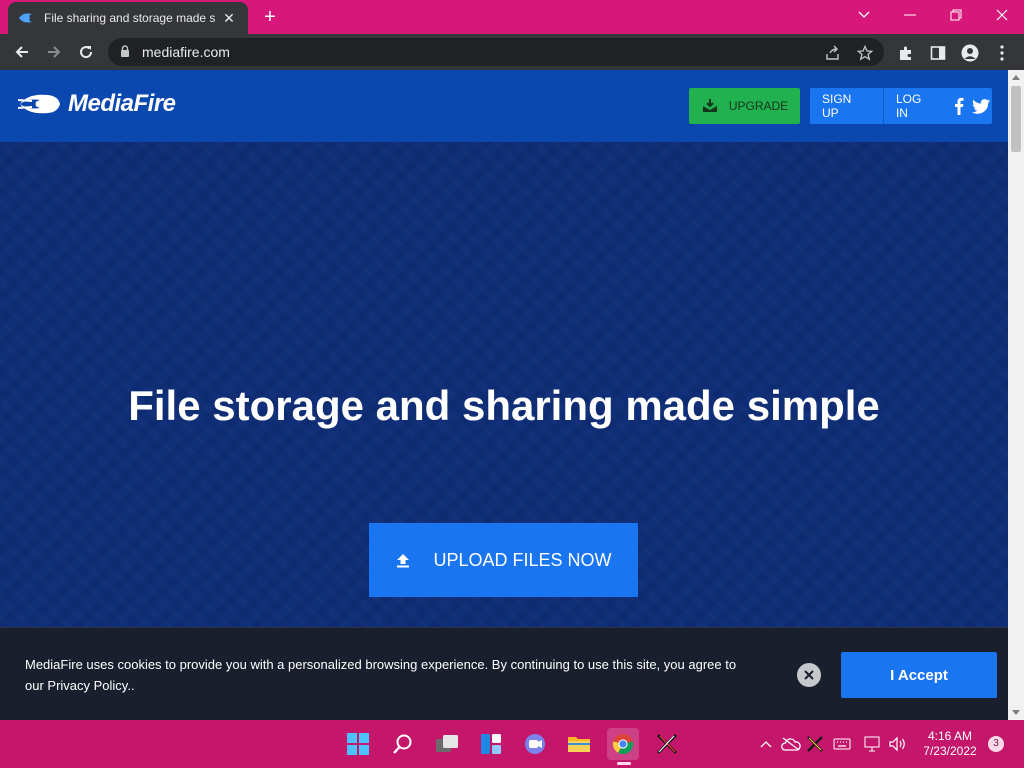 The width and height of the screenshot is (1024, 768). Describe the element at coordinates (125, 54) in the screenshot. I see `lock-icon` at that location.